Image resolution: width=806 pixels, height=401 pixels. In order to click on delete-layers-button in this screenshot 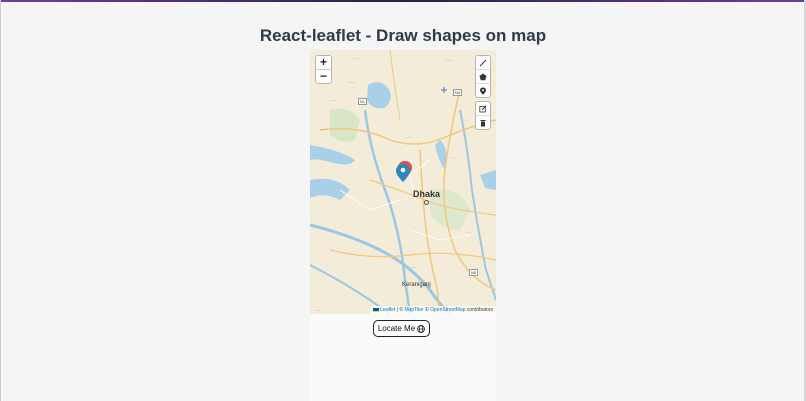, I will do `click(483, 122)`.